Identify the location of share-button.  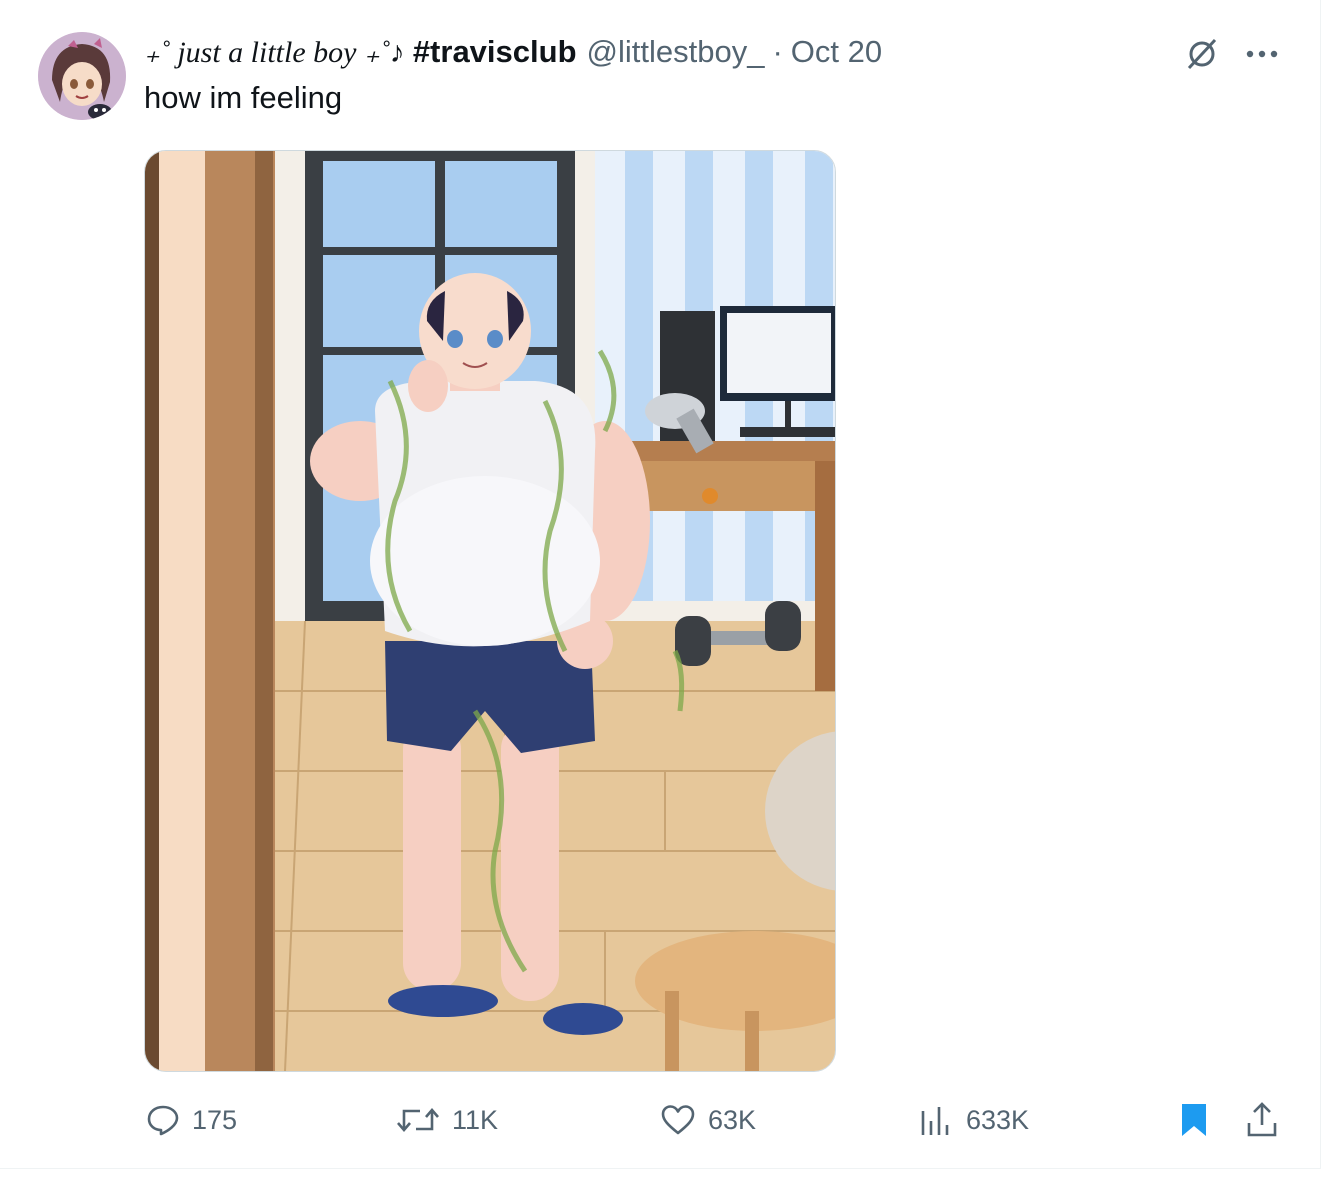
(1262, 1120).